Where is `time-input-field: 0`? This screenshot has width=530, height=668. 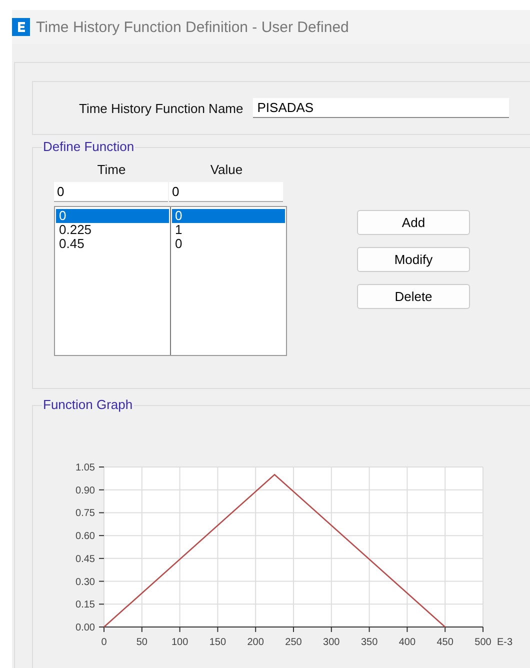
time-input-field: 0 is located at coordinates (111, 192).